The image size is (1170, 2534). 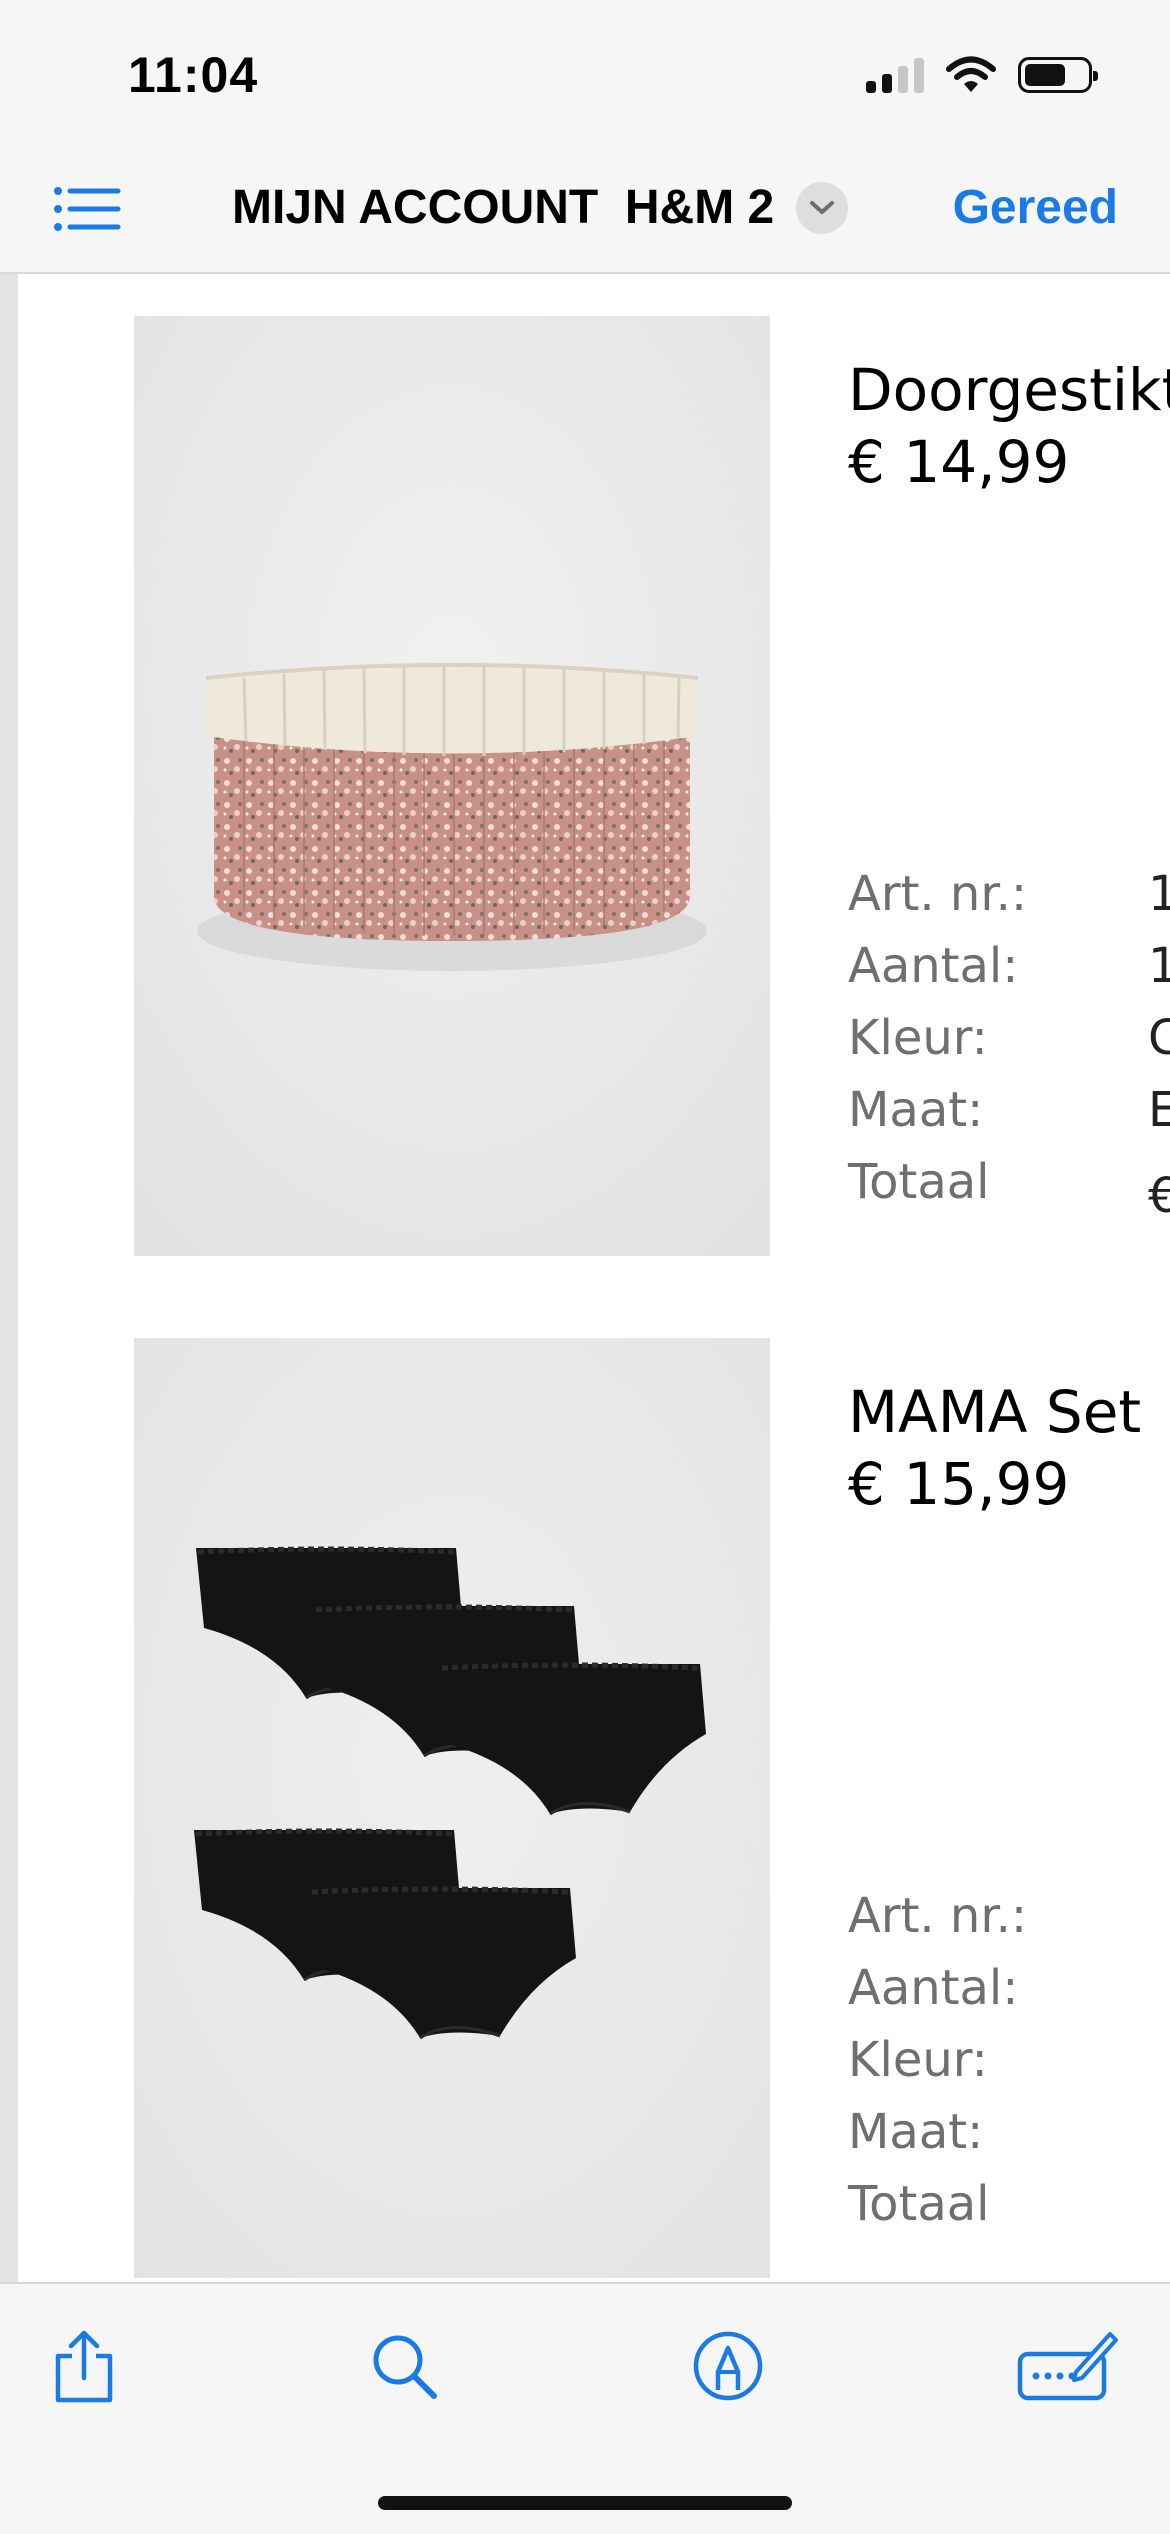 I want to click on status-icons, so click(x=982, y=75).